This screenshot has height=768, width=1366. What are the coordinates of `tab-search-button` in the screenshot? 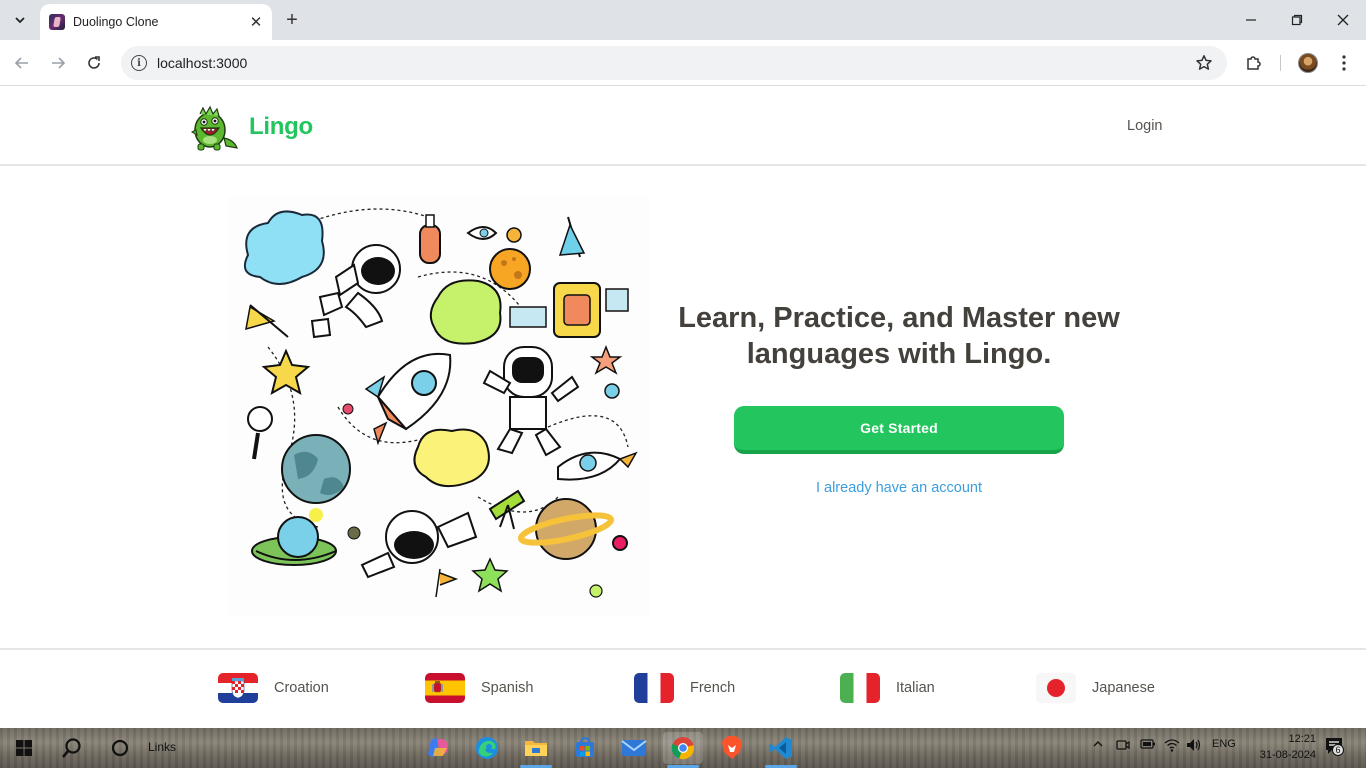 It's located at (20, 20).